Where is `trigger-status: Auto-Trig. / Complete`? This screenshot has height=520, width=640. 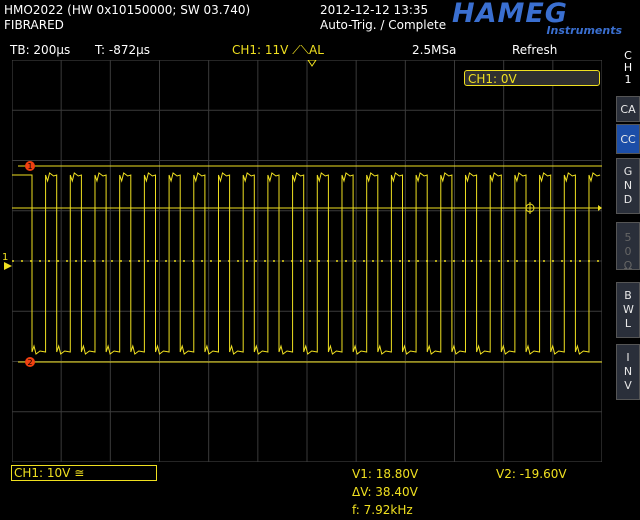
trigger-status: Auto-Trig. / Complete is located at coordinates (383, 25).